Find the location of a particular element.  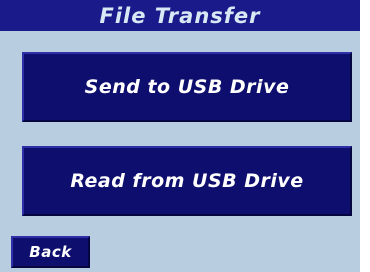

title-bar: File Transfer is located at coordinates (180, 15).